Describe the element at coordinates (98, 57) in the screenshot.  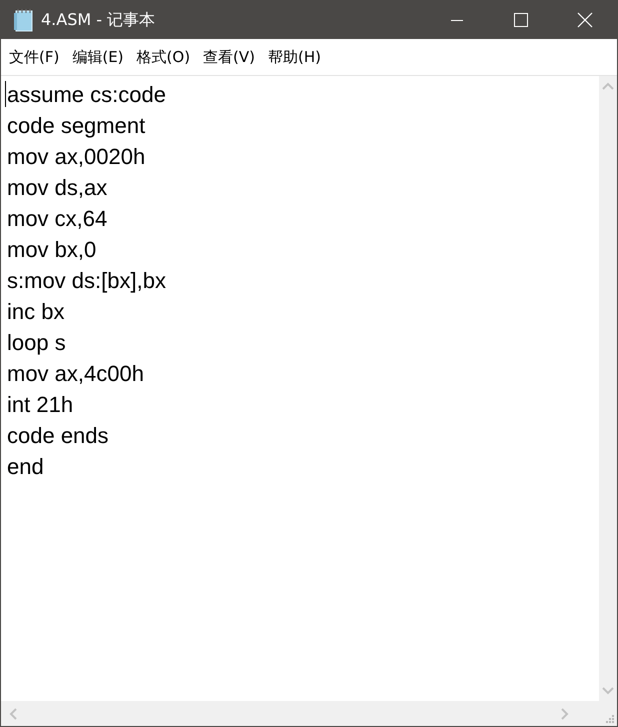
I see `menu-item: 编辑(E)` at that location.